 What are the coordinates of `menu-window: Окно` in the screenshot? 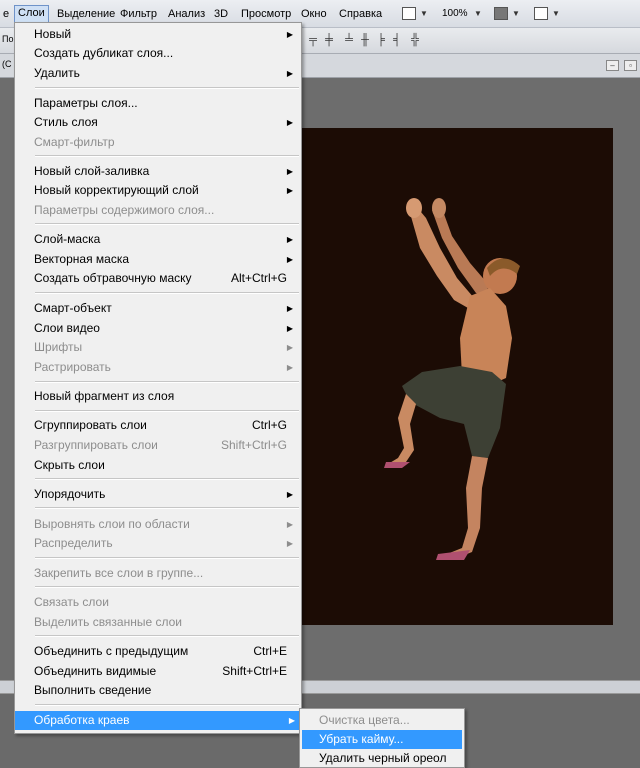 It's located at (314, 14).